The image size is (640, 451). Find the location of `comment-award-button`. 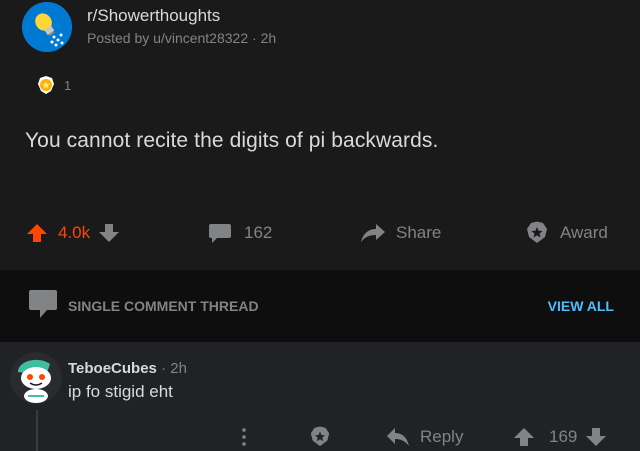

comment-award-button is located at coordinates (320, 437).